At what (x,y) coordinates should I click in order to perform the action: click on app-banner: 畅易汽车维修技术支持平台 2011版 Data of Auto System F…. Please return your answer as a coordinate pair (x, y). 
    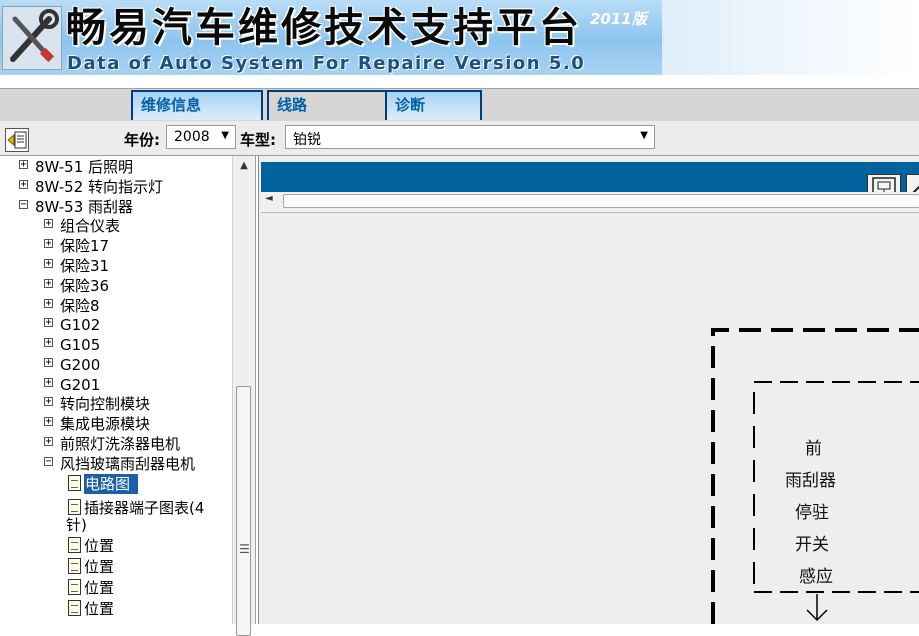
    Looking at the image, I should click on (331, 37).